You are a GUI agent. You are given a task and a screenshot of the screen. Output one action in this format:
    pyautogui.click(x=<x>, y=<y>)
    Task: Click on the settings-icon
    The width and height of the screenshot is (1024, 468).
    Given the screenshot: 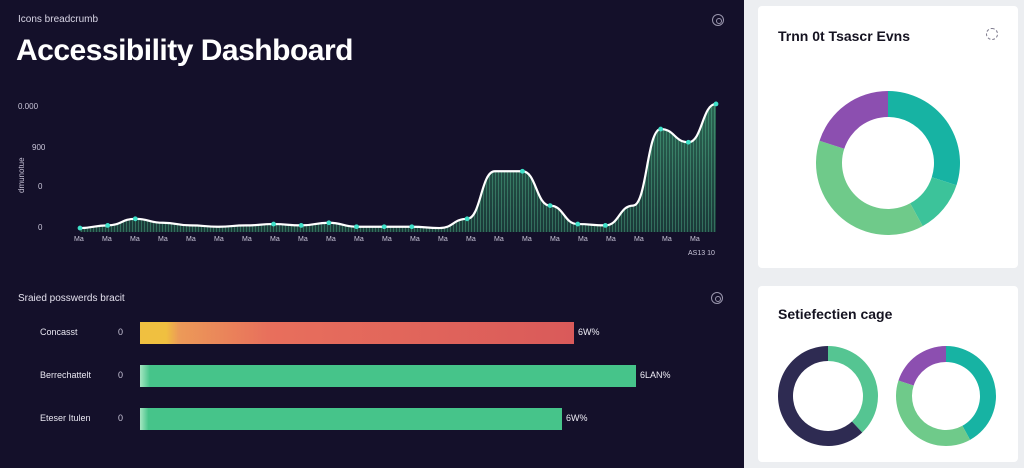 What is the action you would take?
    pyautogui.click(x=718, y=20)
    